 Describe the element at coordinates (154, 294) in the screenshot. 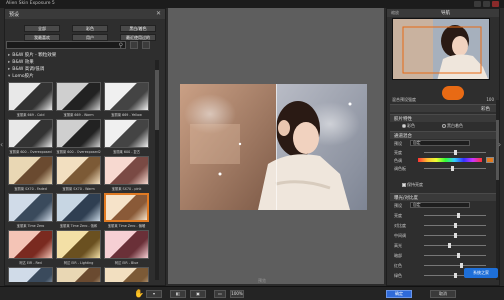

I see `hand-options-button: ▾` at that location.